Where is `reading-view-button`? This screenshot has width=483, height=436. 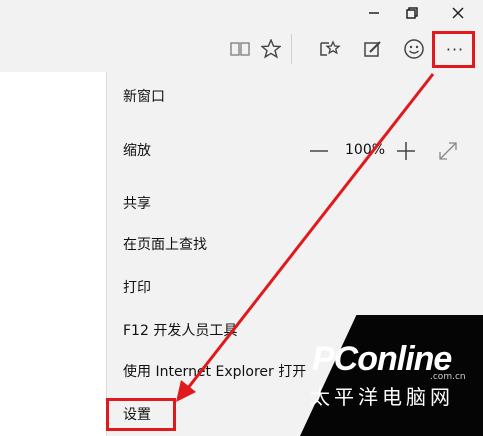 reading-view-button is located at coordinates (240, 49).